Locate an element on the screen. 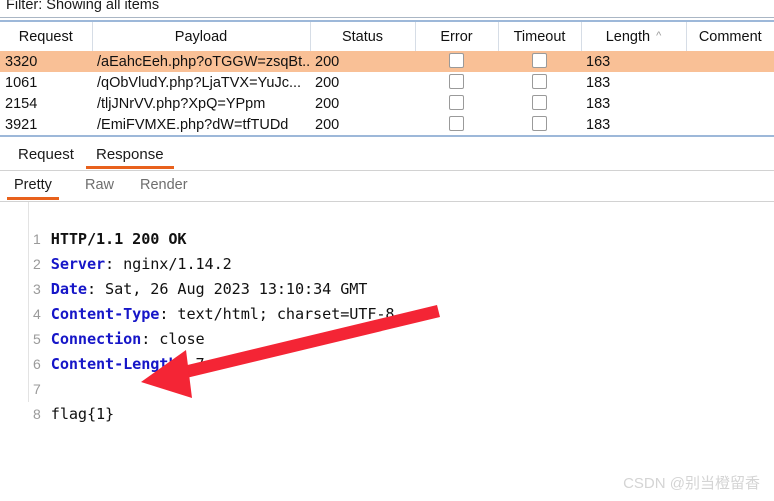 This screenshot has width=774, height=501. column-header-comment: Comment is located at coordinates (730, 36).